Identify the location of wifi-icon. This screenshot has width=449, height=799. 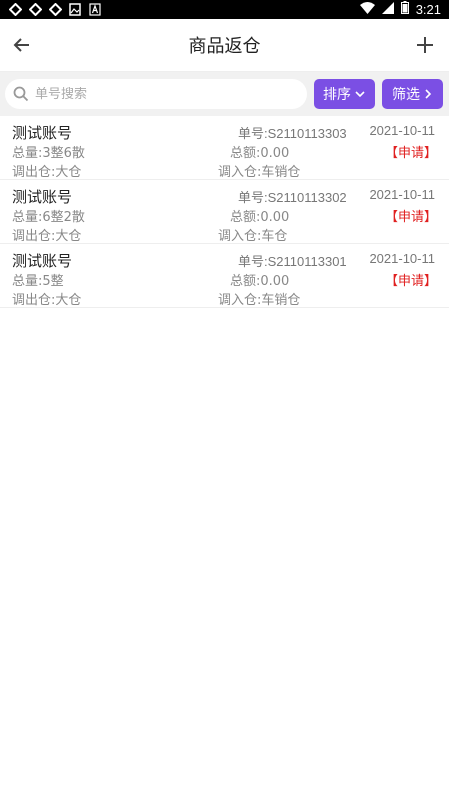
(367, 9).